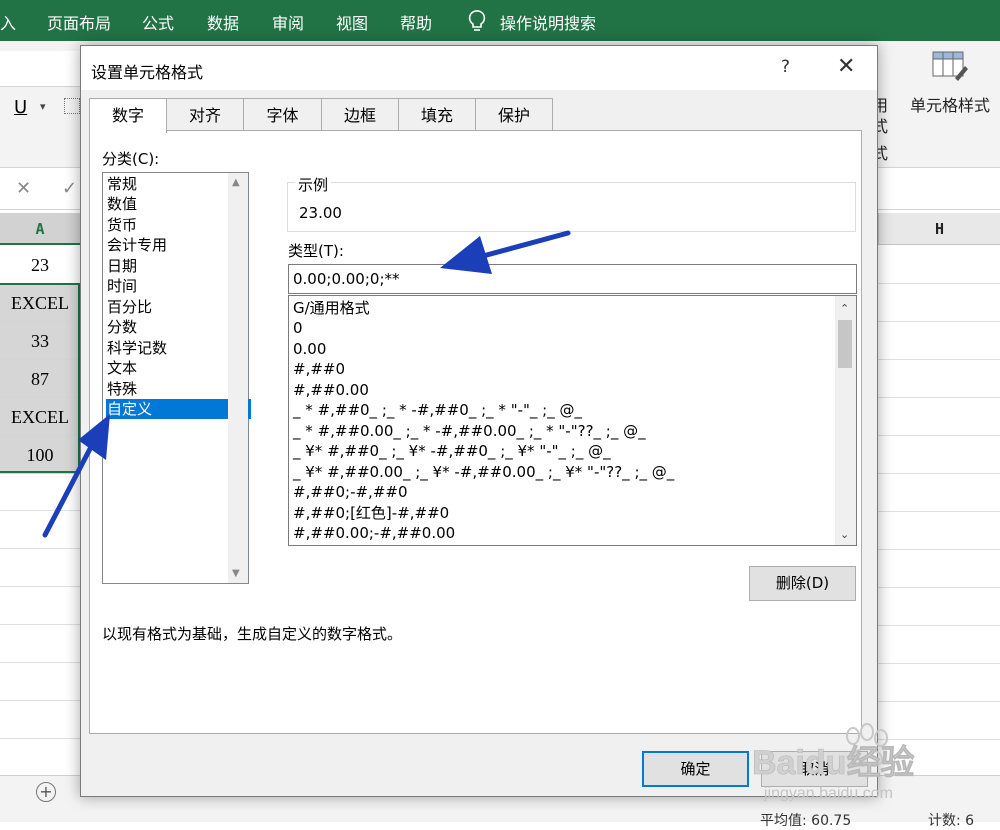  Describe the element at coordinates (8, 22) in the screenshot. I see `ribbon-tab-insert: 入` at that location.